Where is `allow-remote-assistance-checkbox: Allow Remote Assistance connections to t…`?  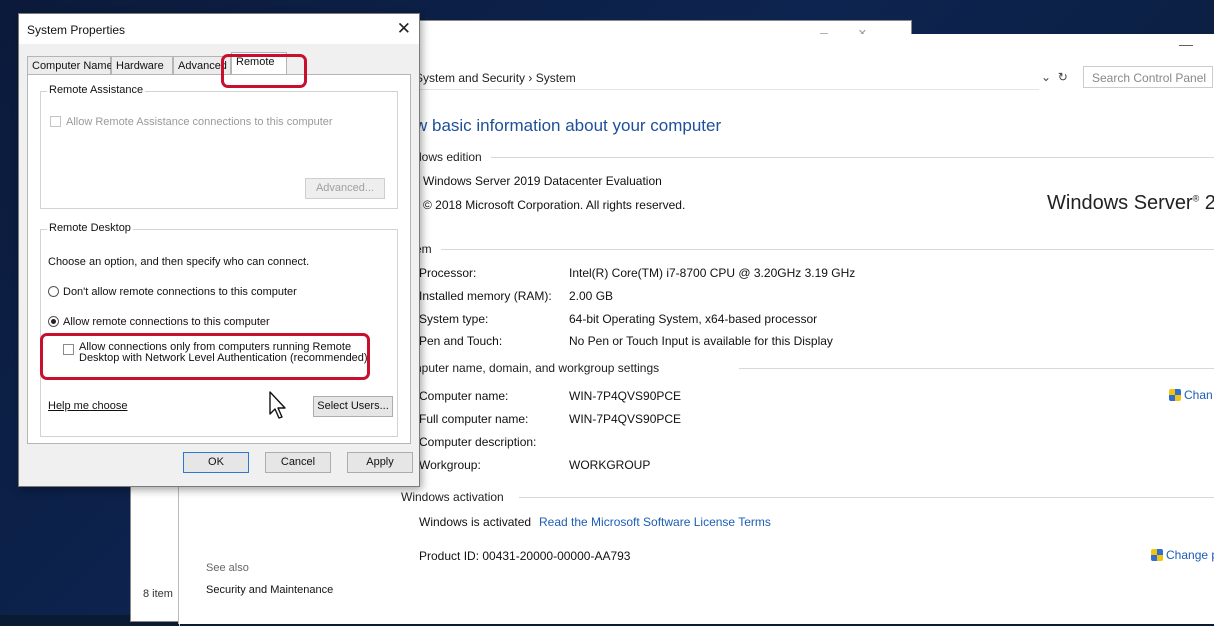
allow-remote-assistance-checkbox: Allow Remote Assistance connections to t… is located at coordinates (191, 122).